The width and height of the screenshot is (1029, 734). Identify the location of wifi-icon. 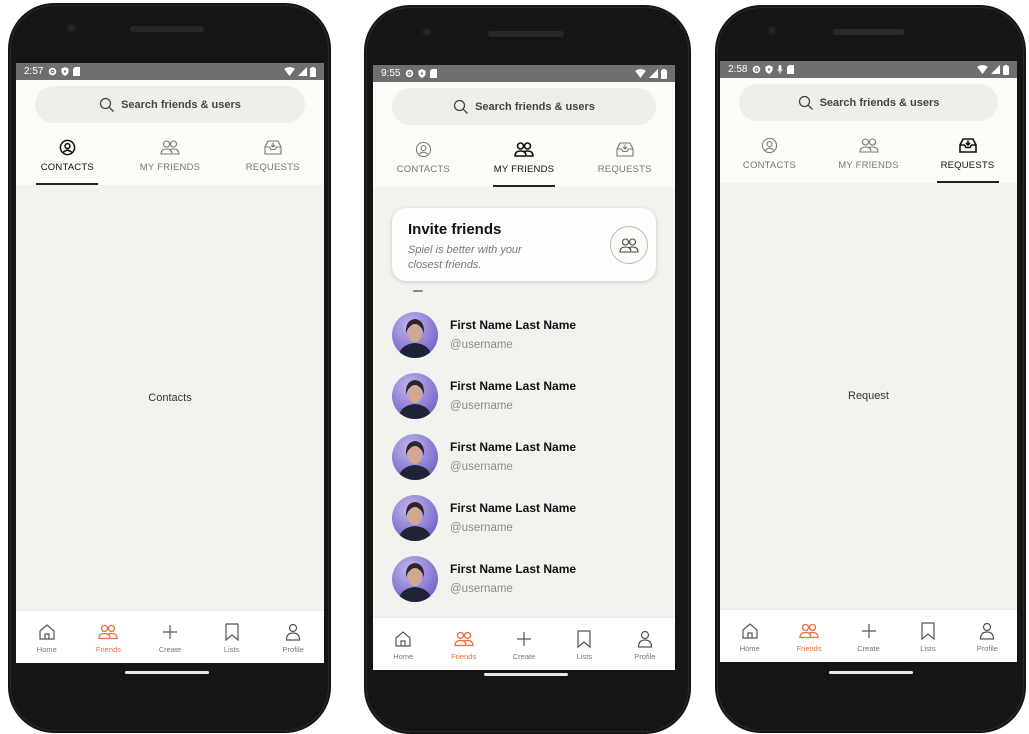
(640, 73).